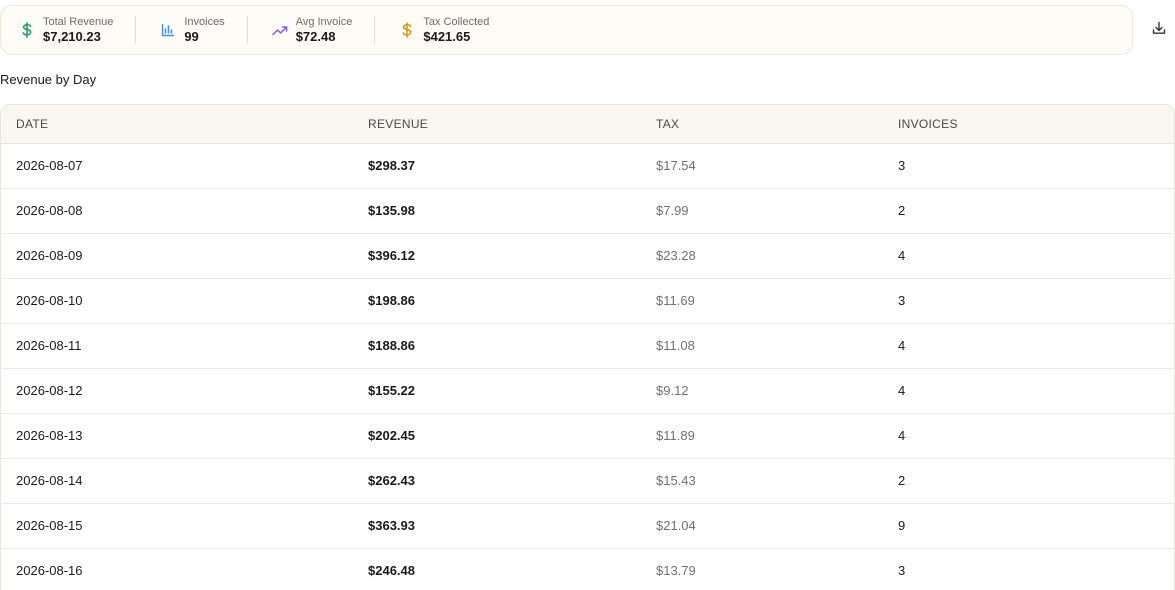 Image resolution: width=1175 pixels, height=590 pixels. I want to click on stat-label: Invoices, so click(204, 21).